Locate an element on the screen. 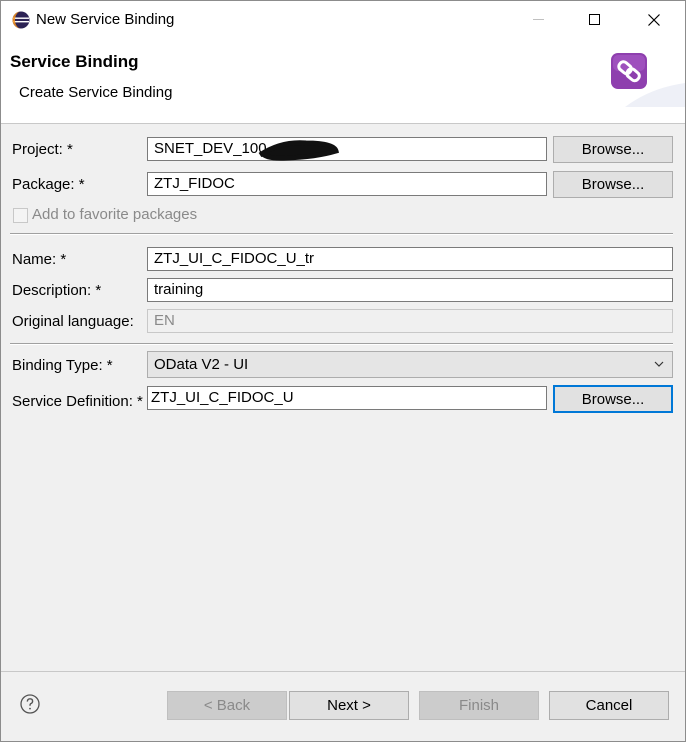 The image size is (686, 742). original-language-field: EN is located at coordinates (410, 321).